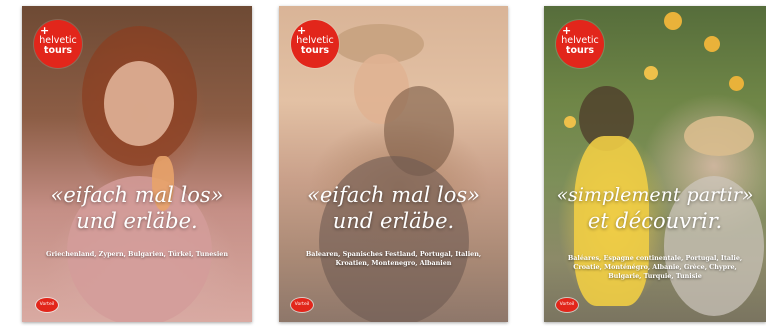  I want to click on catalog-slogan: «simplement partir» et découvrir., so click(655, 208).